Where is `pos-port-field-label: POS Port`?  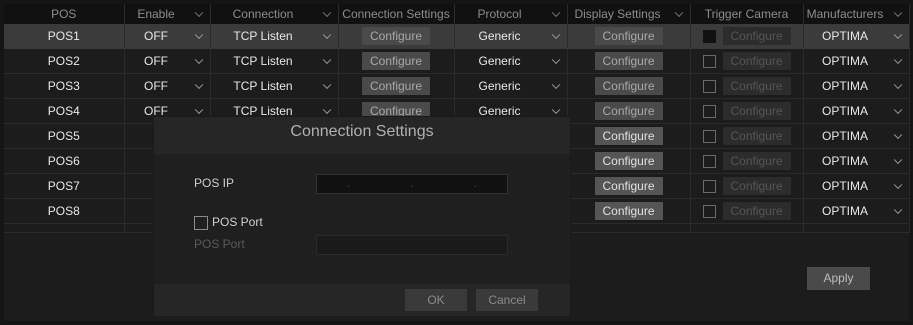 pos-port-field-label: POS Port is located at coordinates (219, 244).